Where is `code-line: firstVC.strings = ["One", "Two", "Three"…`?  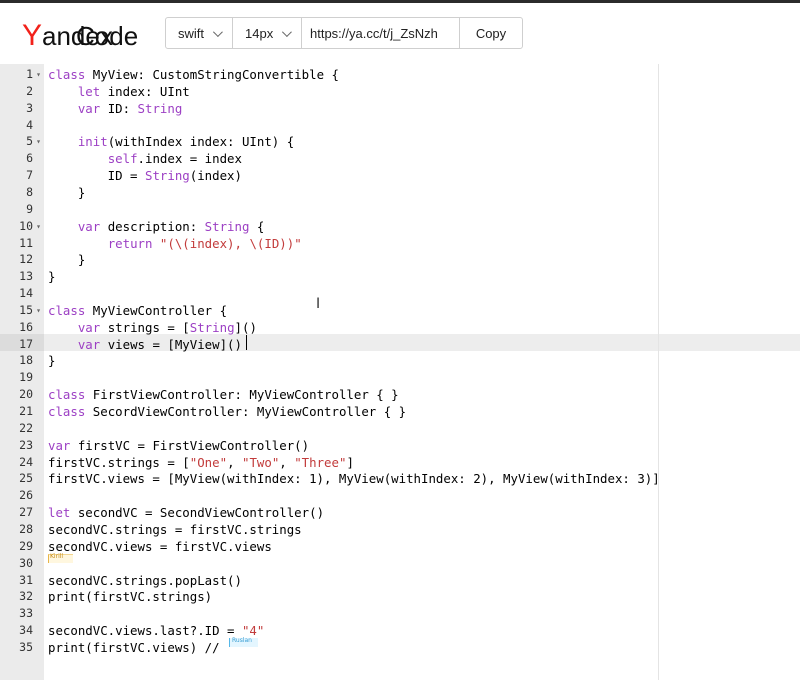
code-line: firstVC.strings = ["One", "Two", "Three"… is located at coordinates (201, 462).